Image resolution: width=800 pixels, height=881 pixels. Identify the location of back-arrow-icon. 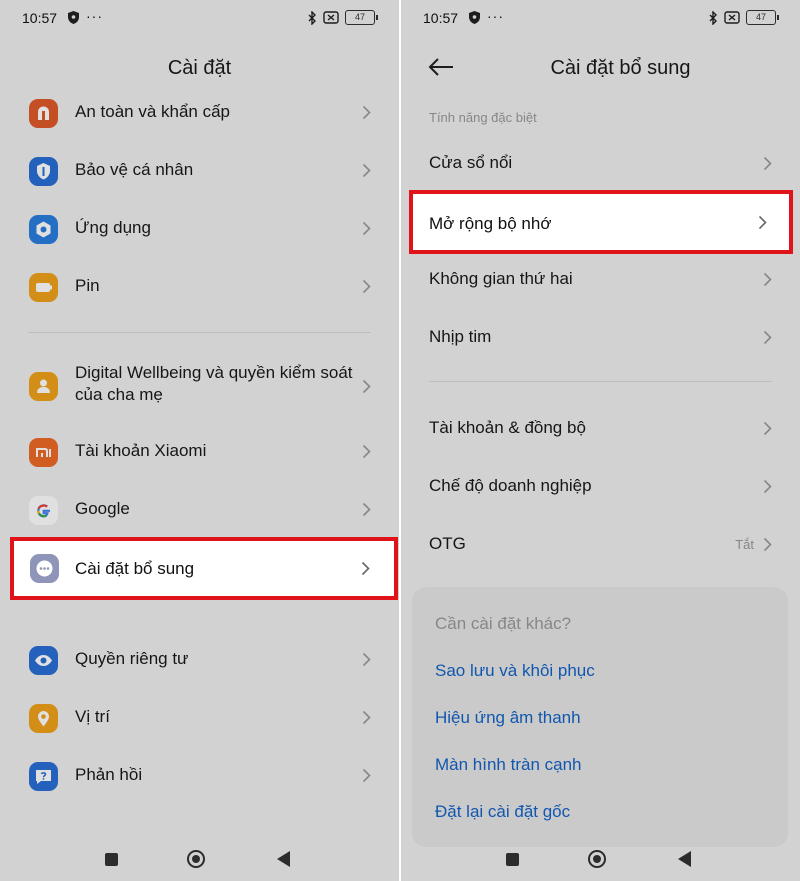
(441, 67).